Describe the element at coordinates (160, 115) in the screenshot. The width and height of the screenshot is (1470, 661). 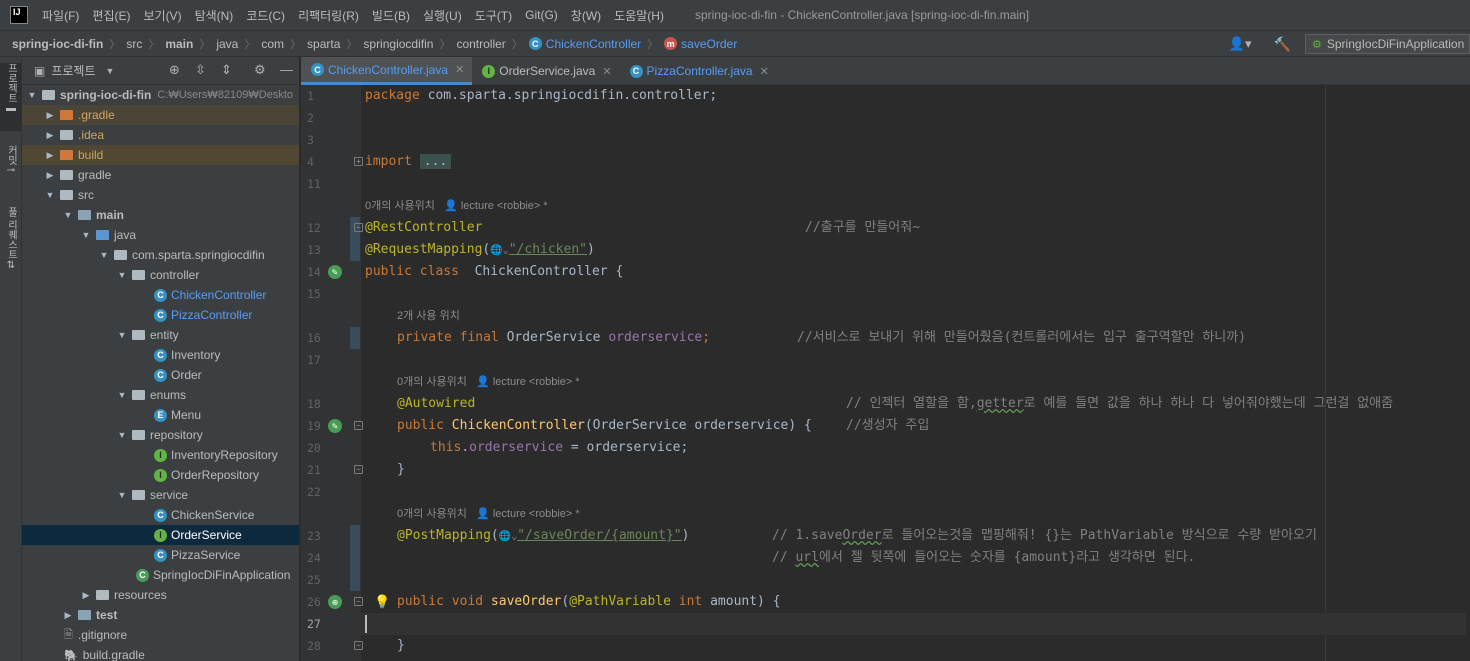
I see `tree-item-gradle-cache: ▶ .gradle` at that location.